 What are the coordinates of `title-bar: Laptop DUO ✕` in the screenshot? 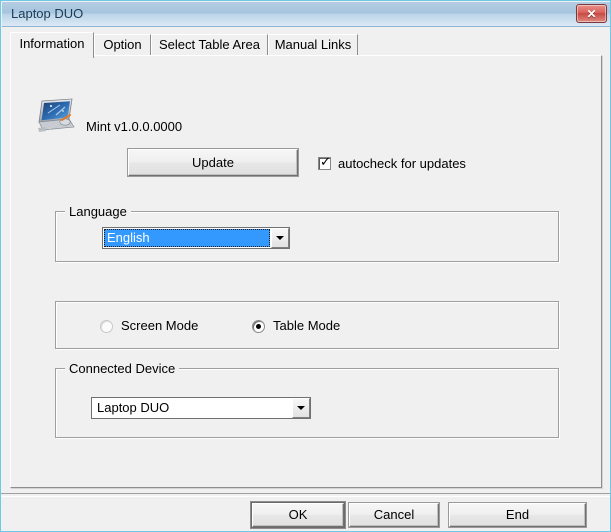 It's located at (306, 14).